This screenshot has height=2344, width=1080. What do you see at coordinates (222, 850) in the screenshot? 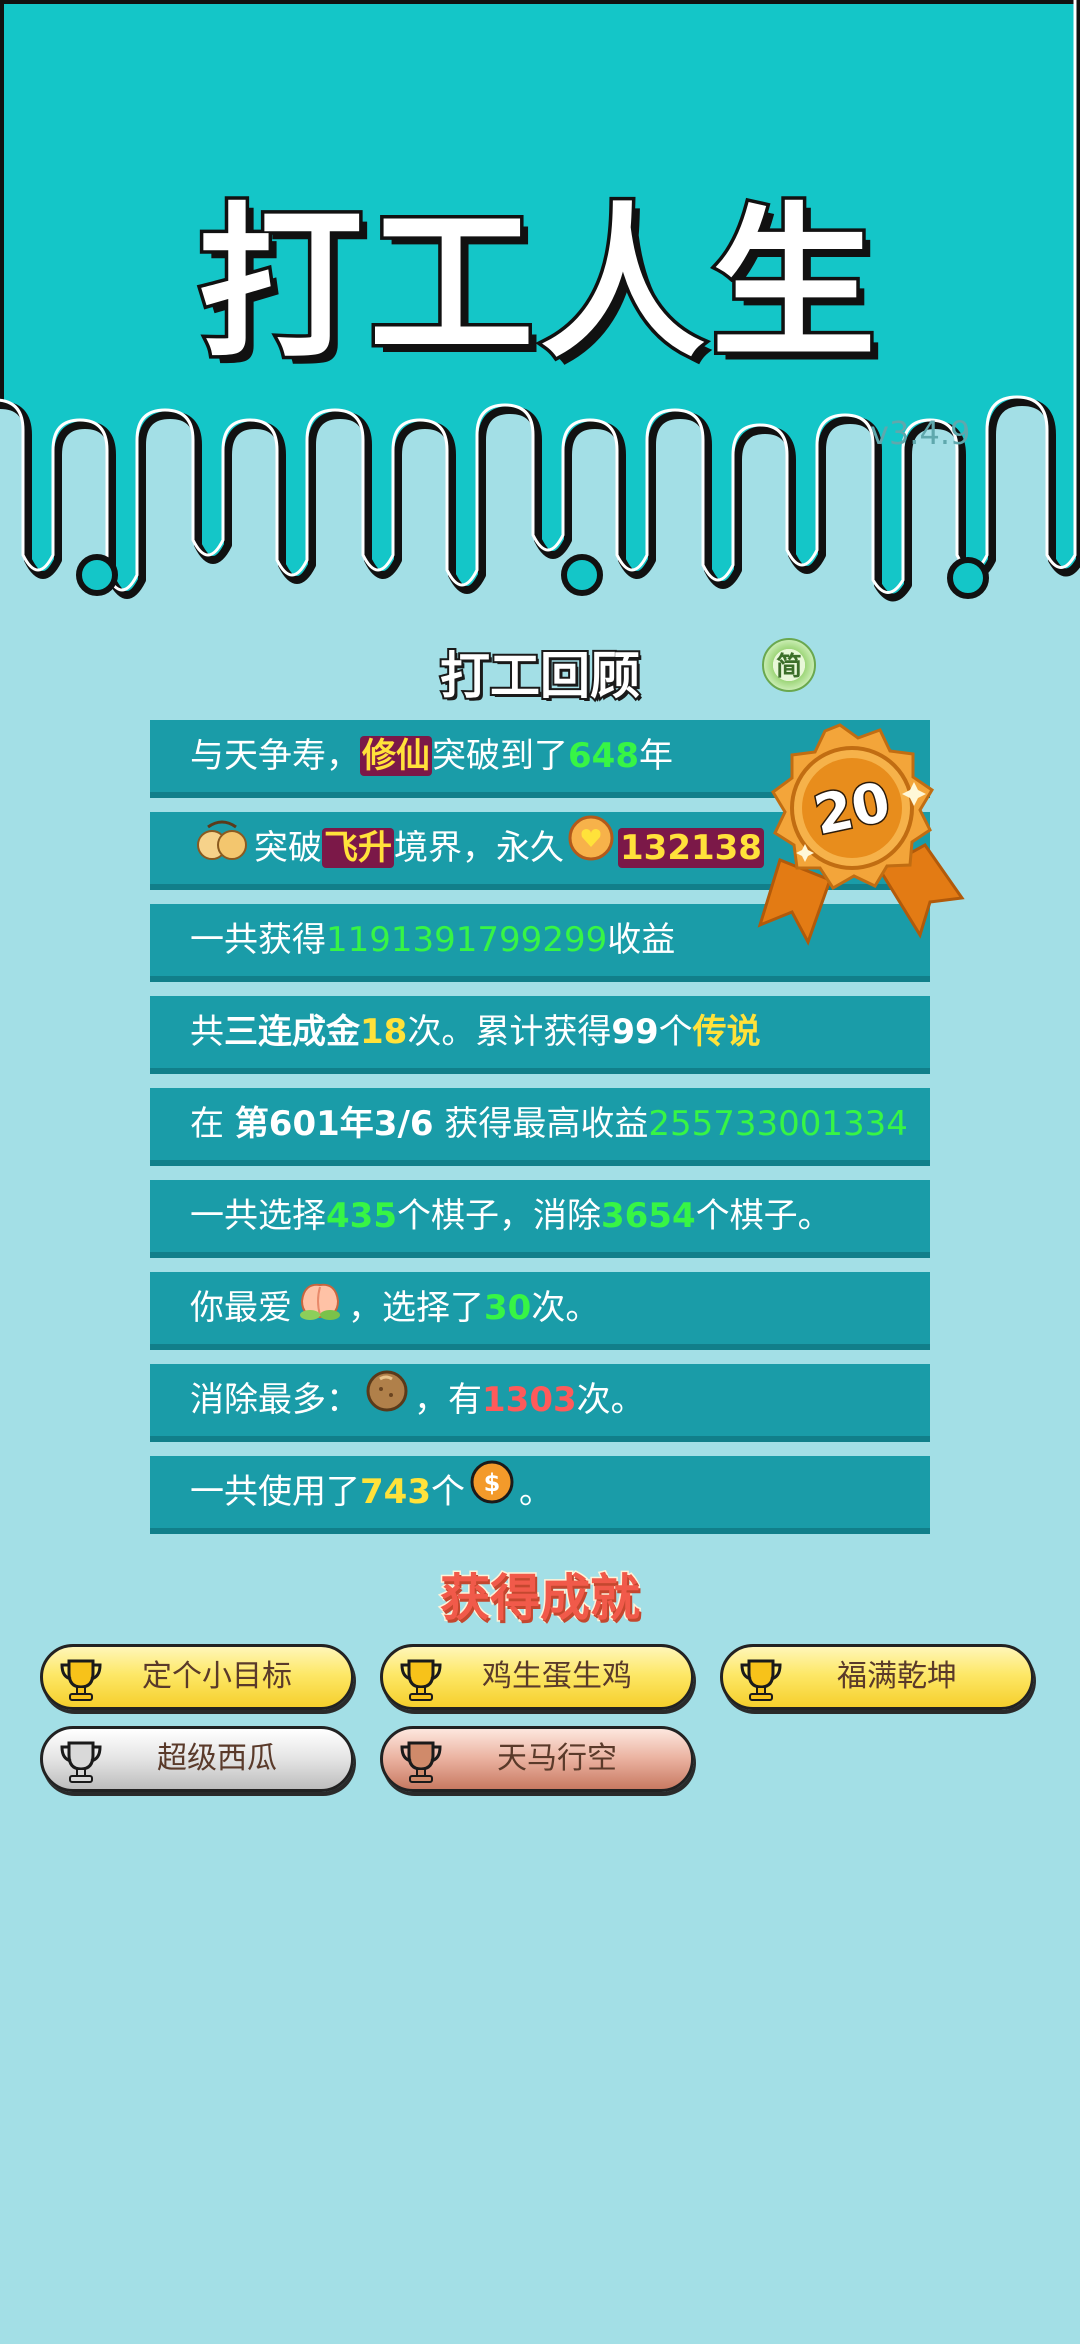
I see `fruit-pair-icon` at bounding box center [222, 850].